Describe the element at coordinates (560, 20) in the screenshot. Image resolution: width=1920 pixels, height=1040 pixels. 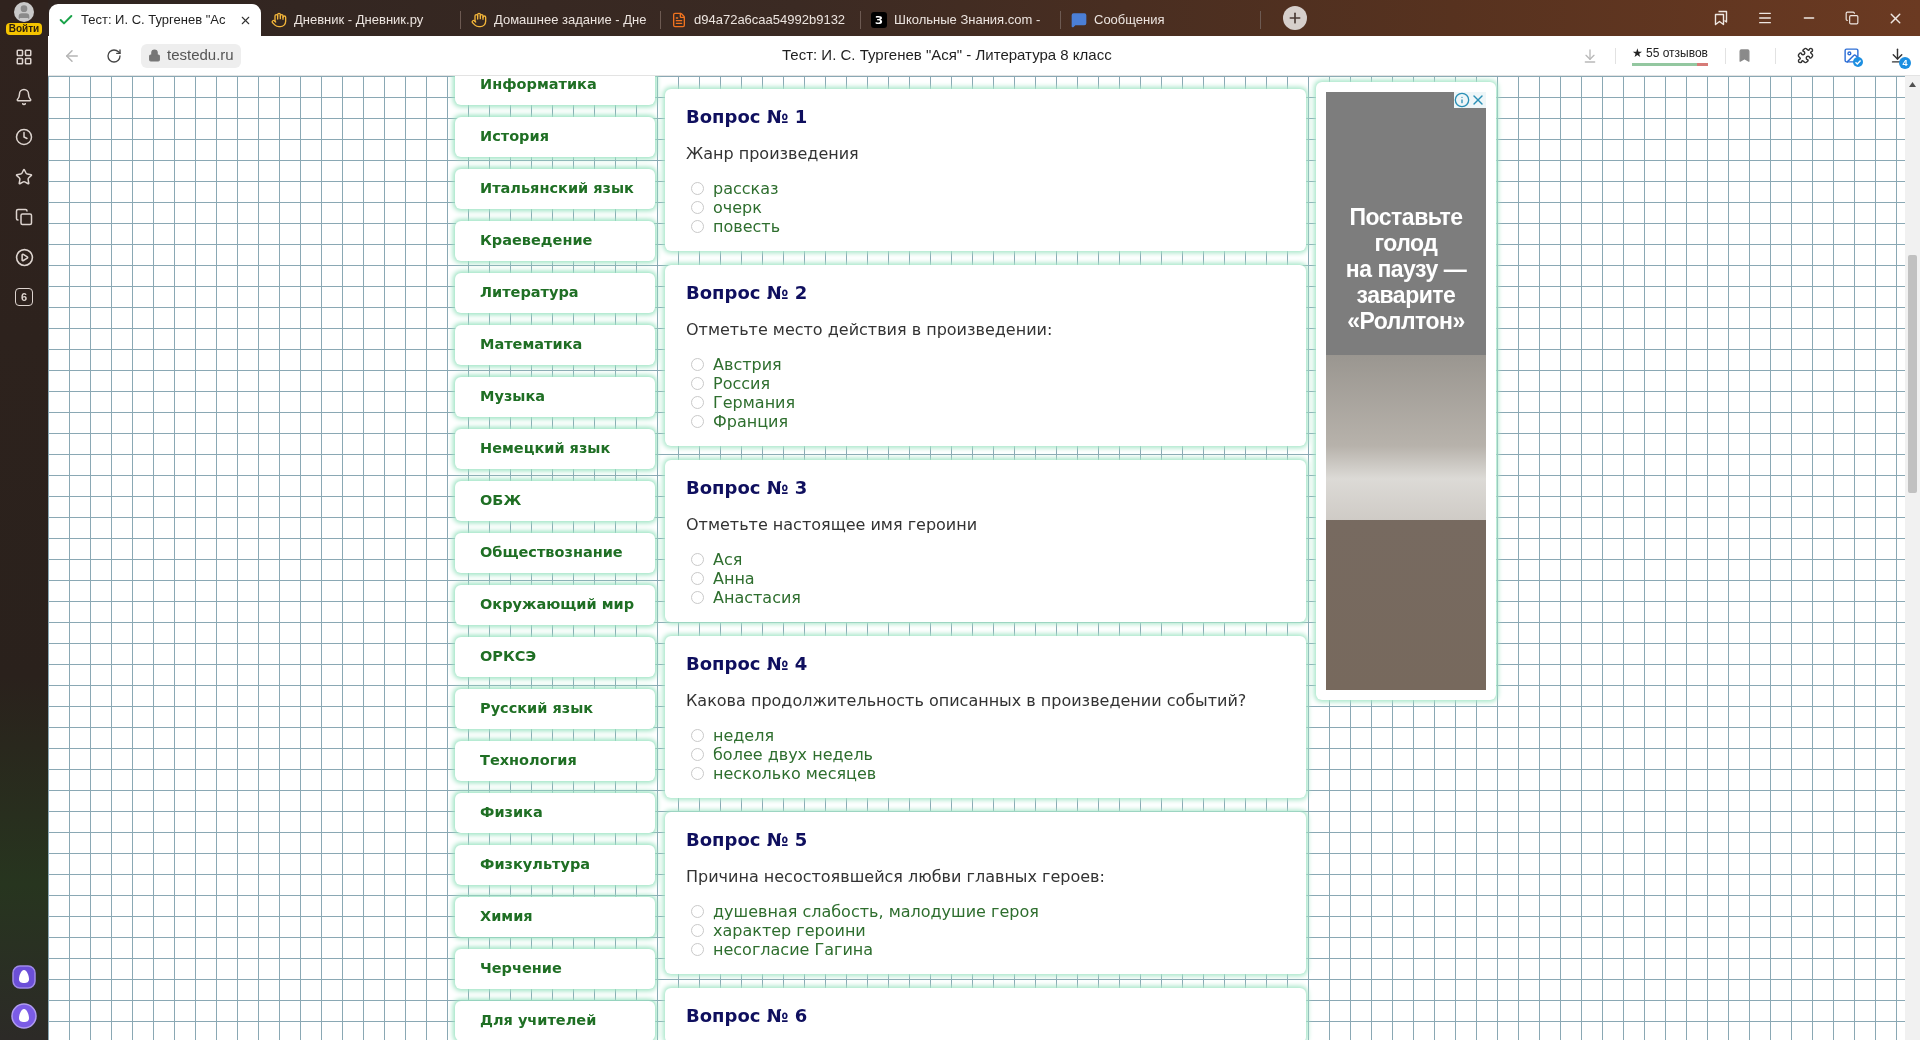
I see `browser-tab: Домашнее задание - Дне` at that location.